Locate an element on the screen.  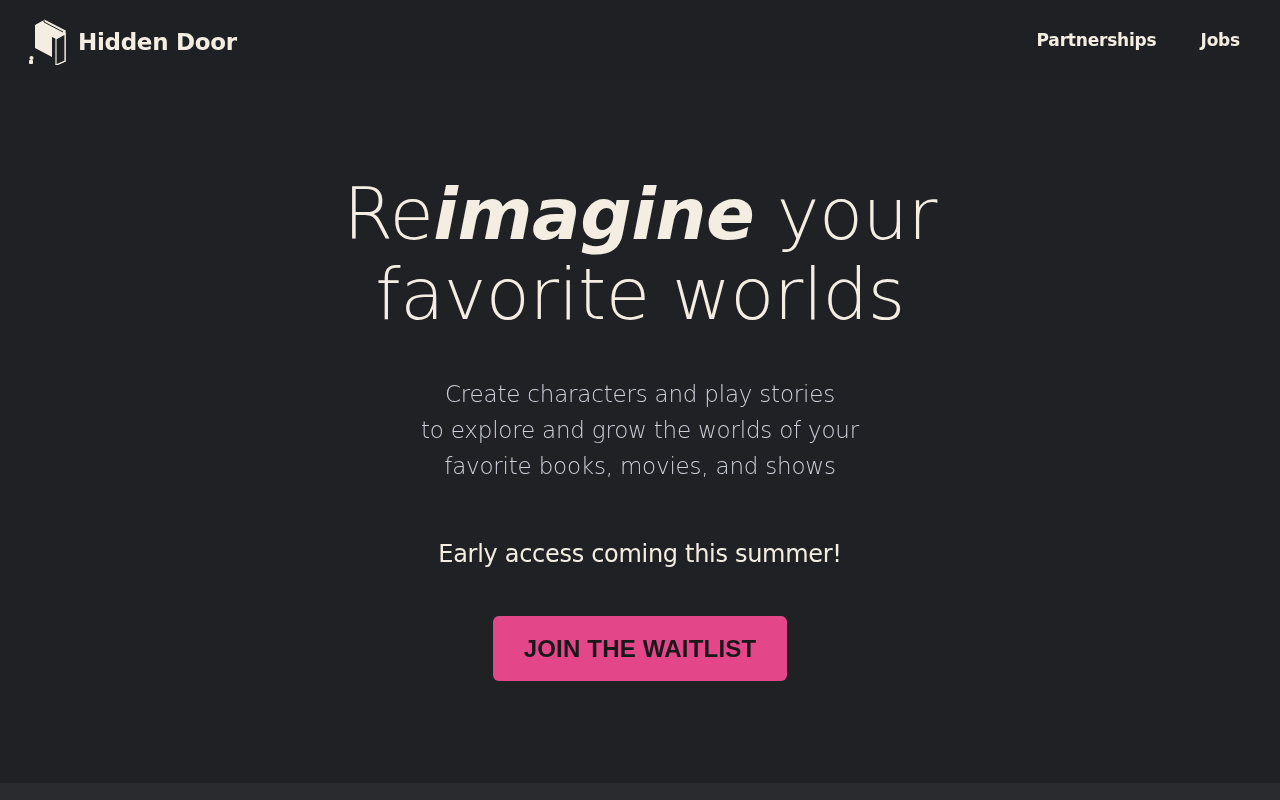
announcement-text: Early access coming this summer! is located at coordinates (640, 554).